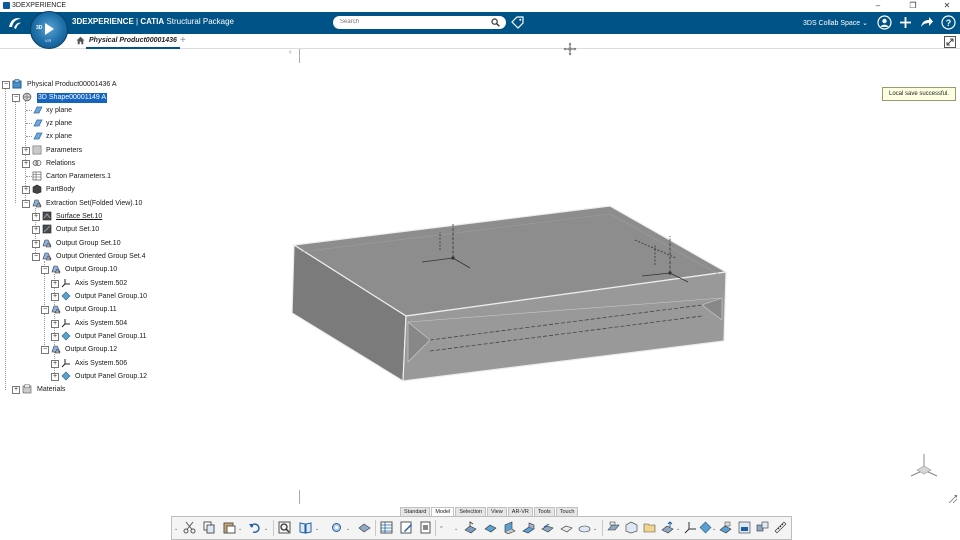 The image size is (960, 540). What do you see at coordinates (649, 527) in the screenshot?
I see `folder-icon` at bounding box center [649, 527].